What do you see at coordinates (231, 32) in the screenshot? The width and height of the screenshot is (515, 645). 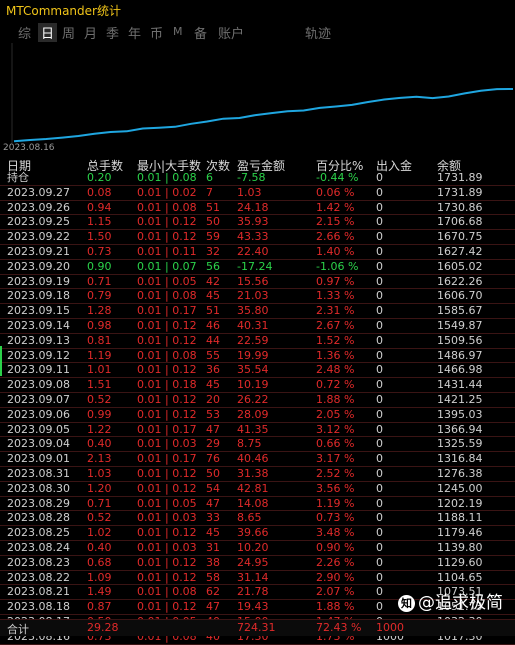 I see `tab-account: 账户` at bounding box center [231, 32].